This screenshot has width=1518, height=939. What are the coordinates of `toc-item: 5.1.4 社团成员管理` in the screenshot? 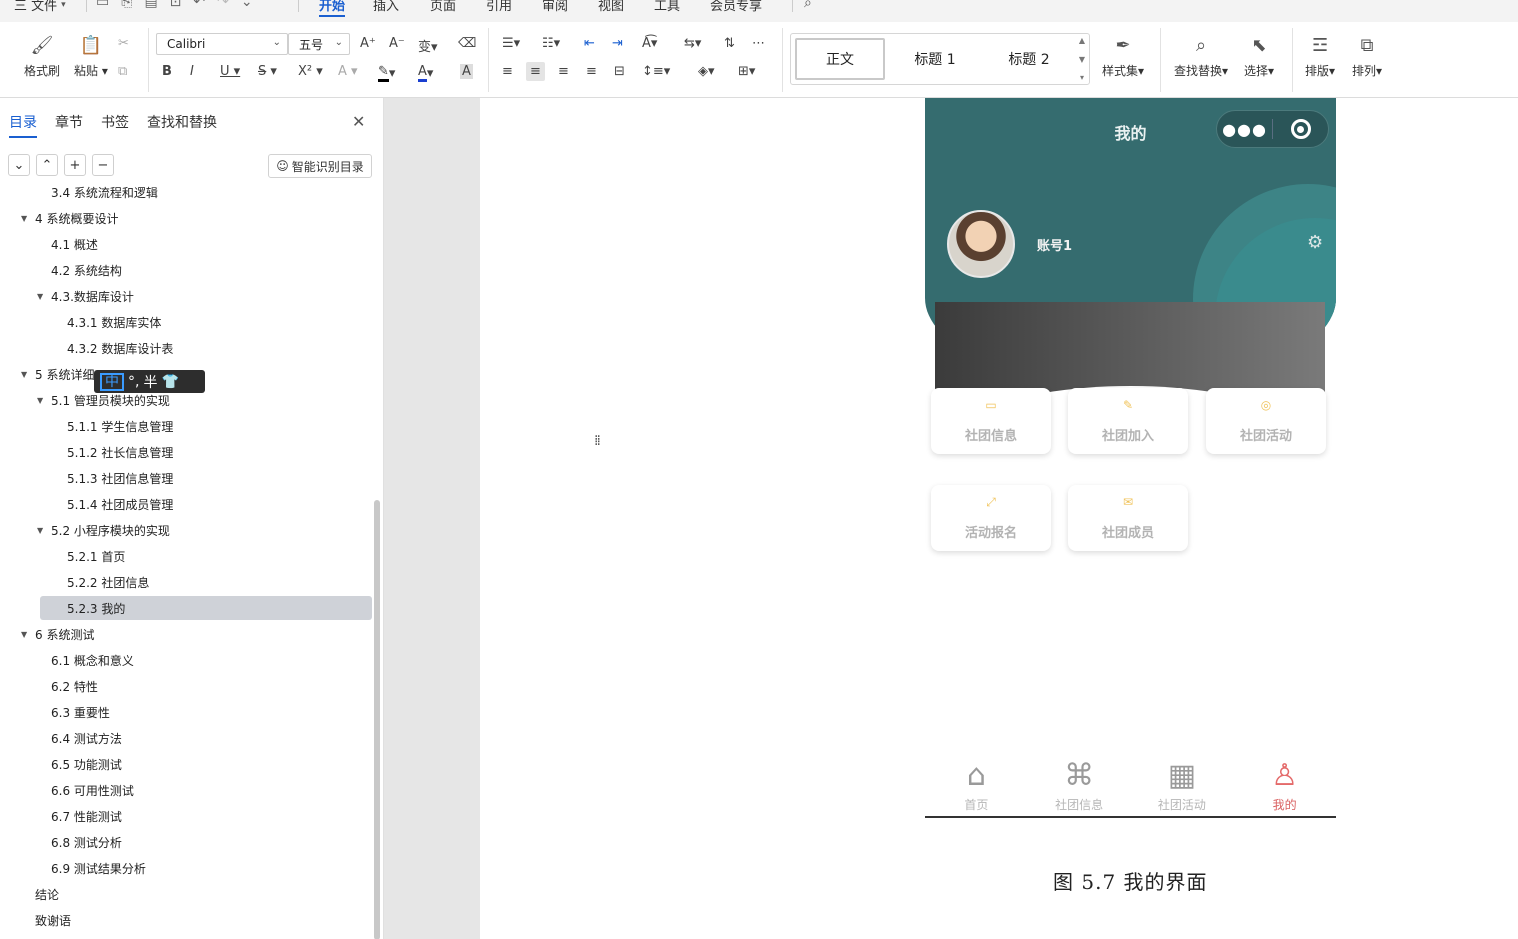 It's located at (186, 504).